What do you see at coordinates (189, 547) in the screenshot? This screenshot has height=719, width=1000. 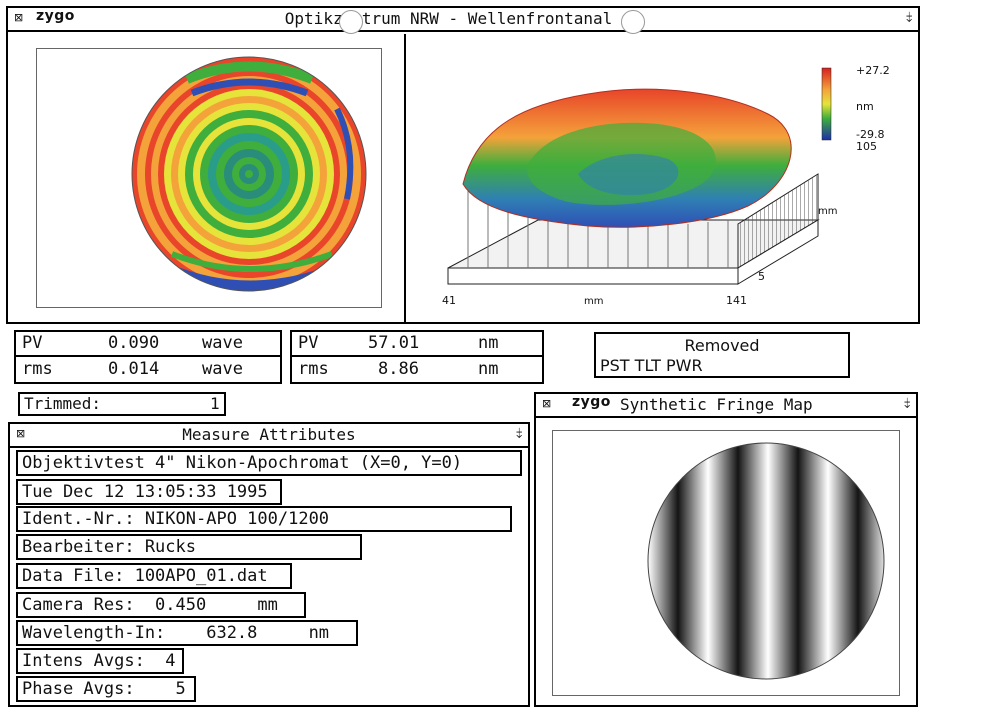 I see `attr-operator: Bearbeiter: Rucks` at bounding box center [189, 547].